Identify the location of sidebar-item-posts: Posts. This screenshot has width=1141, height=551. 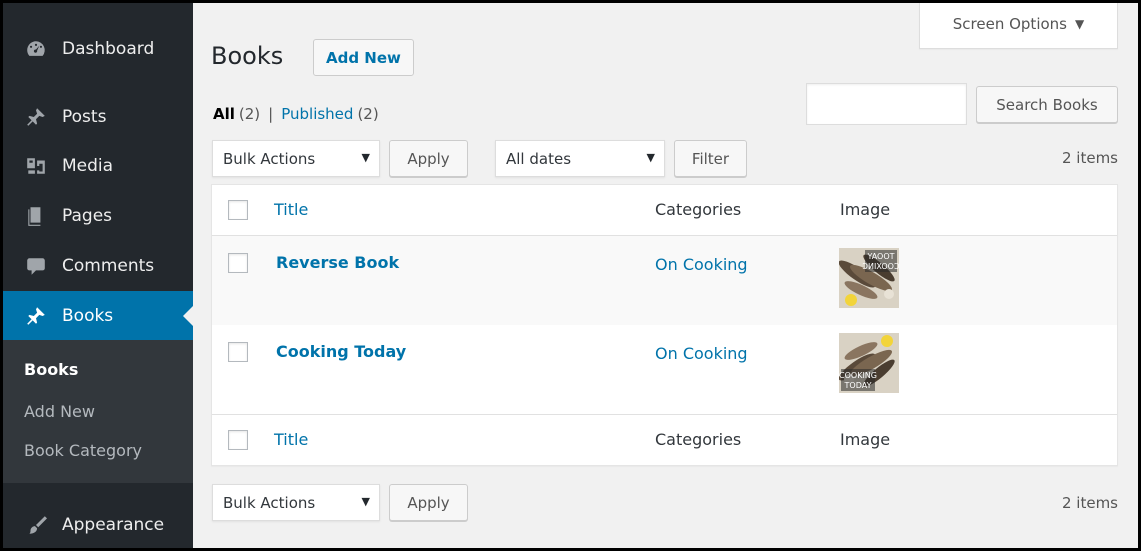
(96, 117).